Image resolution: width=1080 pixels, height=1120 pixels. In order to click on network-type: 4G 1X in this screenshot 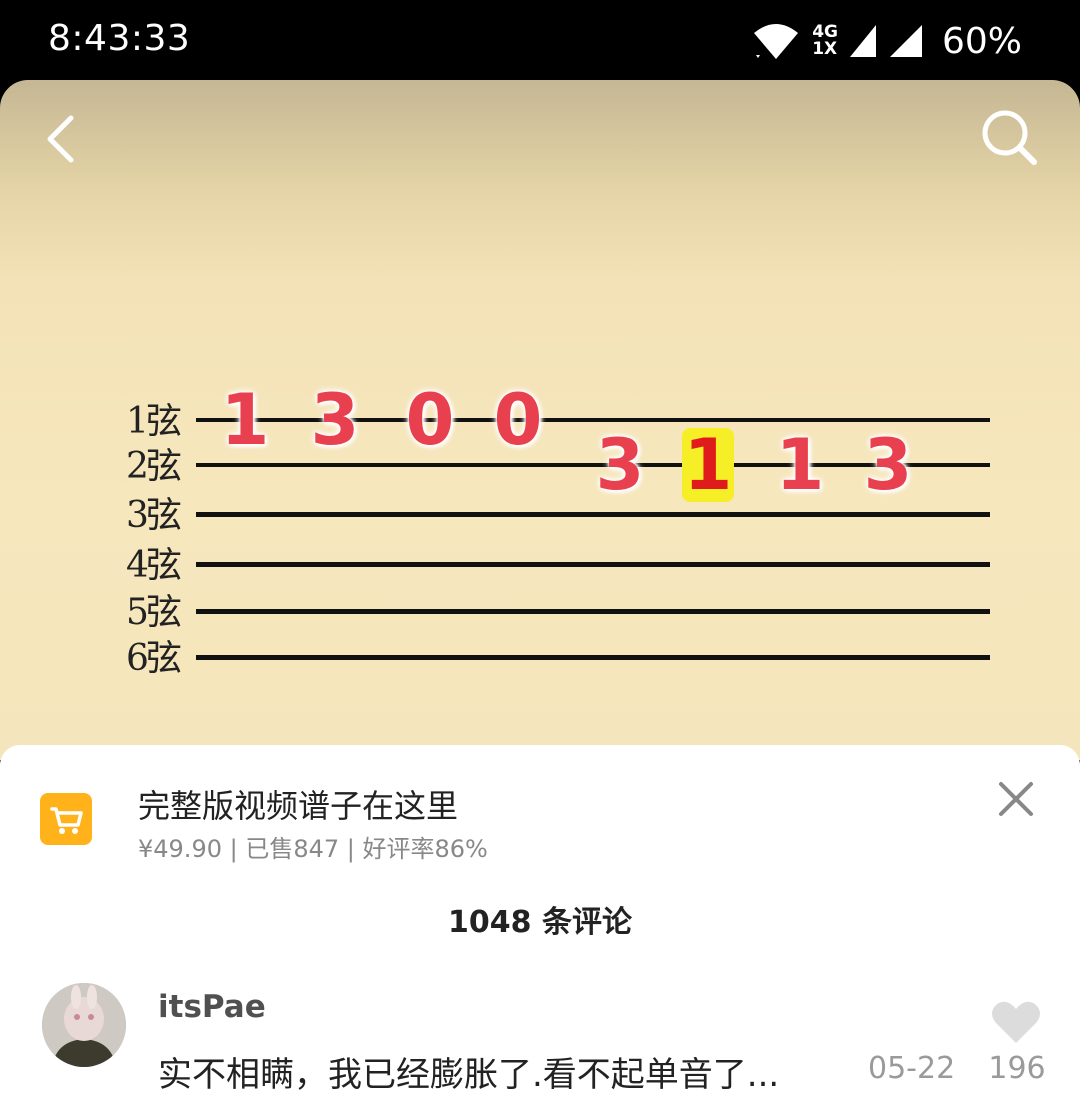, I will do `click(825, 41)`.